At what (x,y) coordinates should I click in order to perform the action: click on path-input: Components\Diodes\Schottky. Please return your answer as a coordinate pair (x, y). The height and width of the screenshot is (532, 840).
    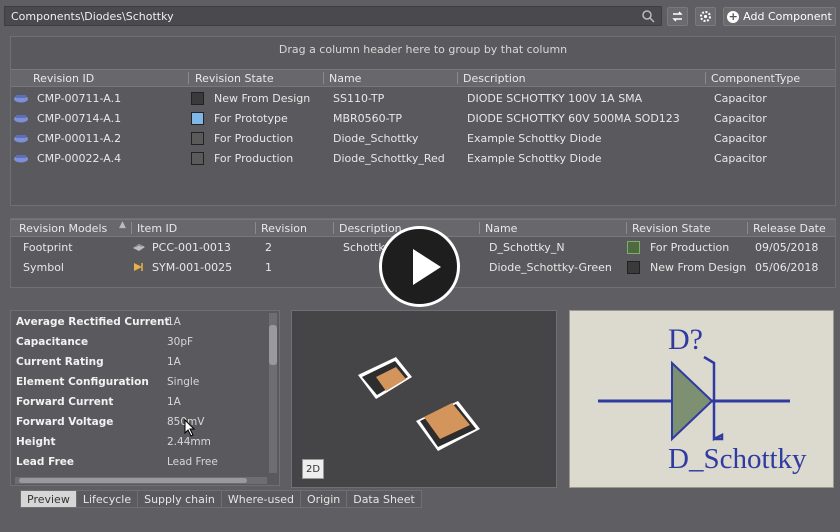
    Looking at the image, I should click on (333, 16).